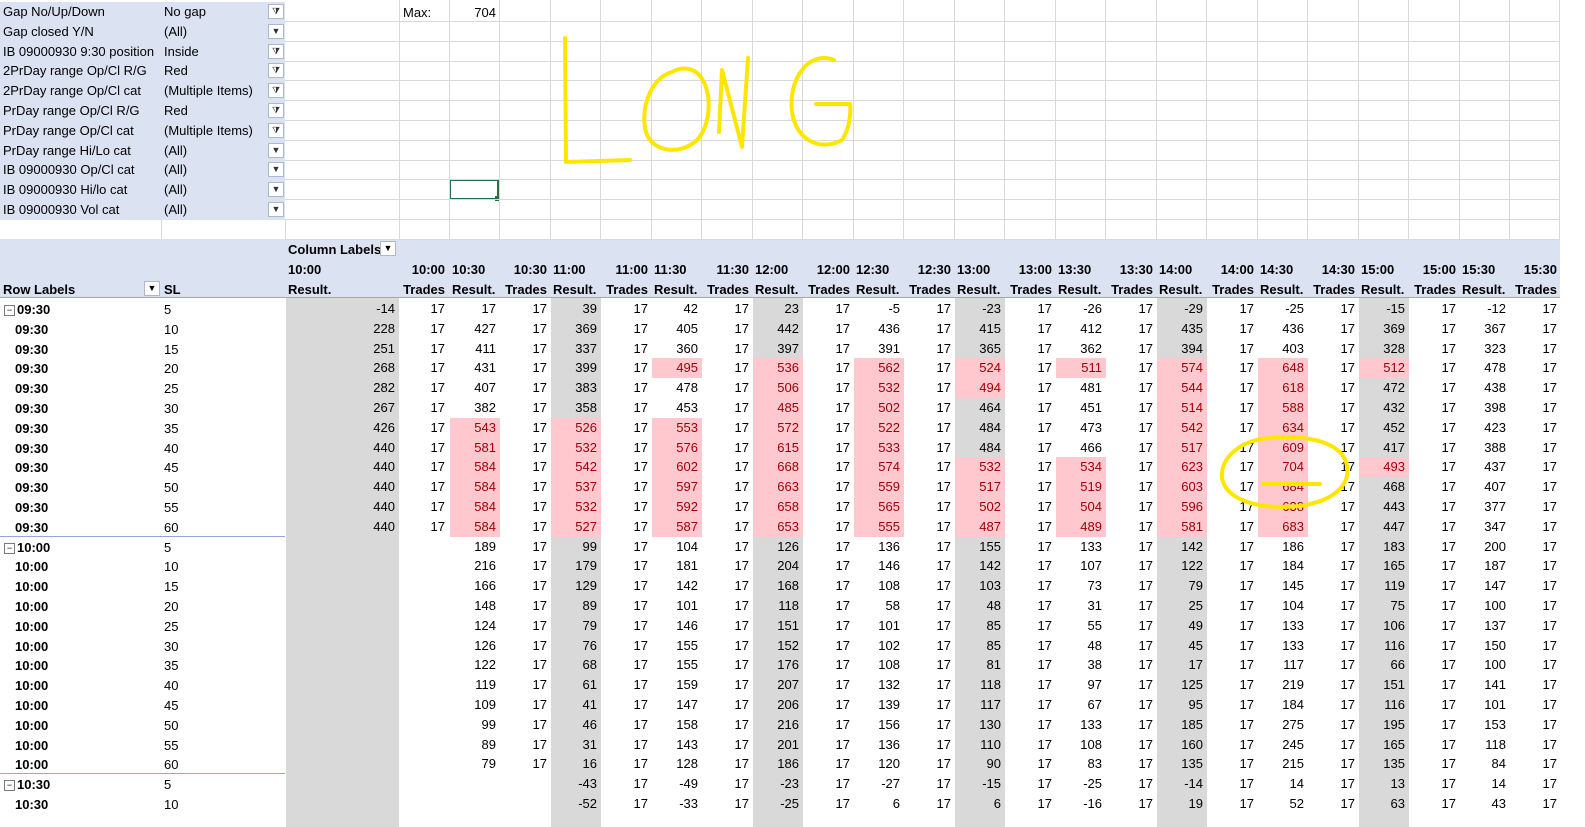 The image size is (1585, 827). I want to click on result-cell: -25, so click(1081, 784).